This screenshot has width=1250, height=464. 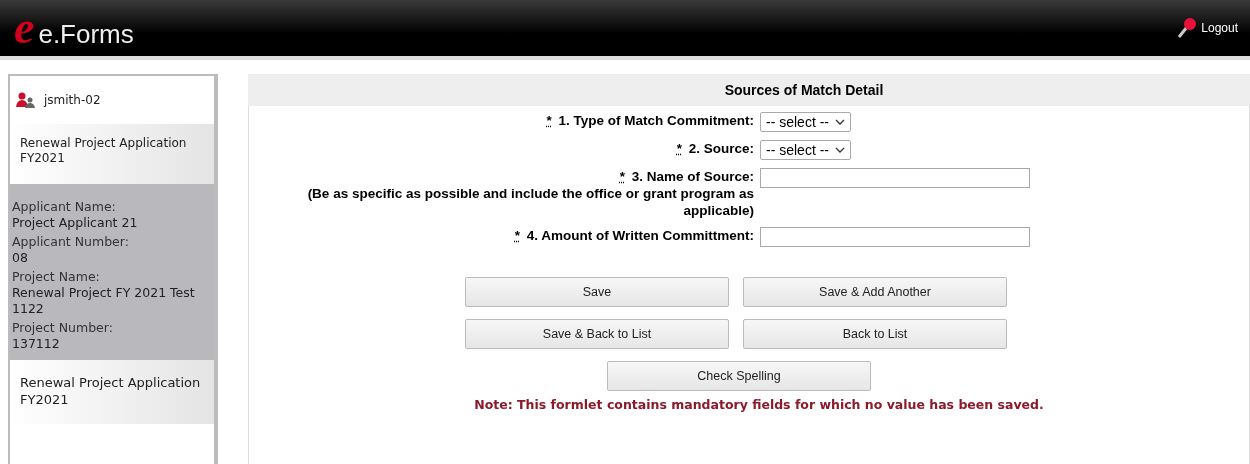 What do you see at coordinates (75, 223) in the screenshot?
I see `info-value: Project Applicant 21` at bounding box center [75, 223].